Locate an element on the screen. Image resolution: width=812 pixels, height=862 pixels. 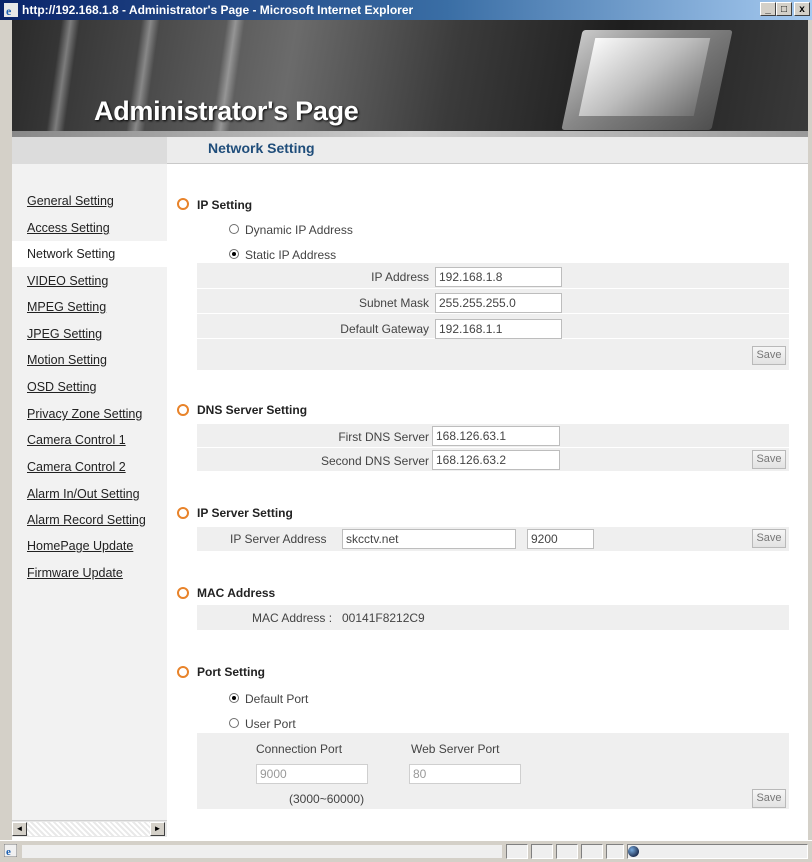
sidebar-item-alarm-in-out-setting: Alarm In/Out Setting is located at coordinates (89, 494).